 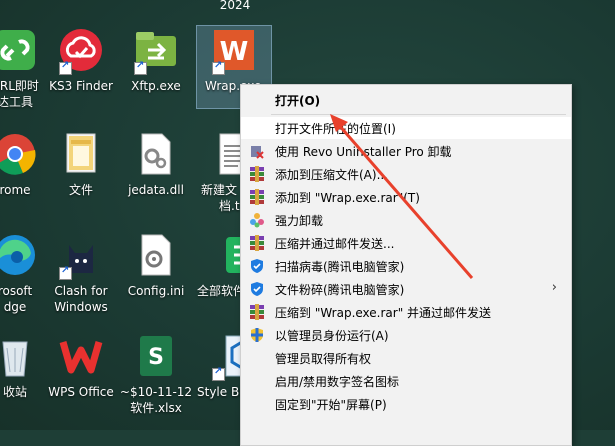 I want to click on uac-shield-icon, so click(x=257, y=335).